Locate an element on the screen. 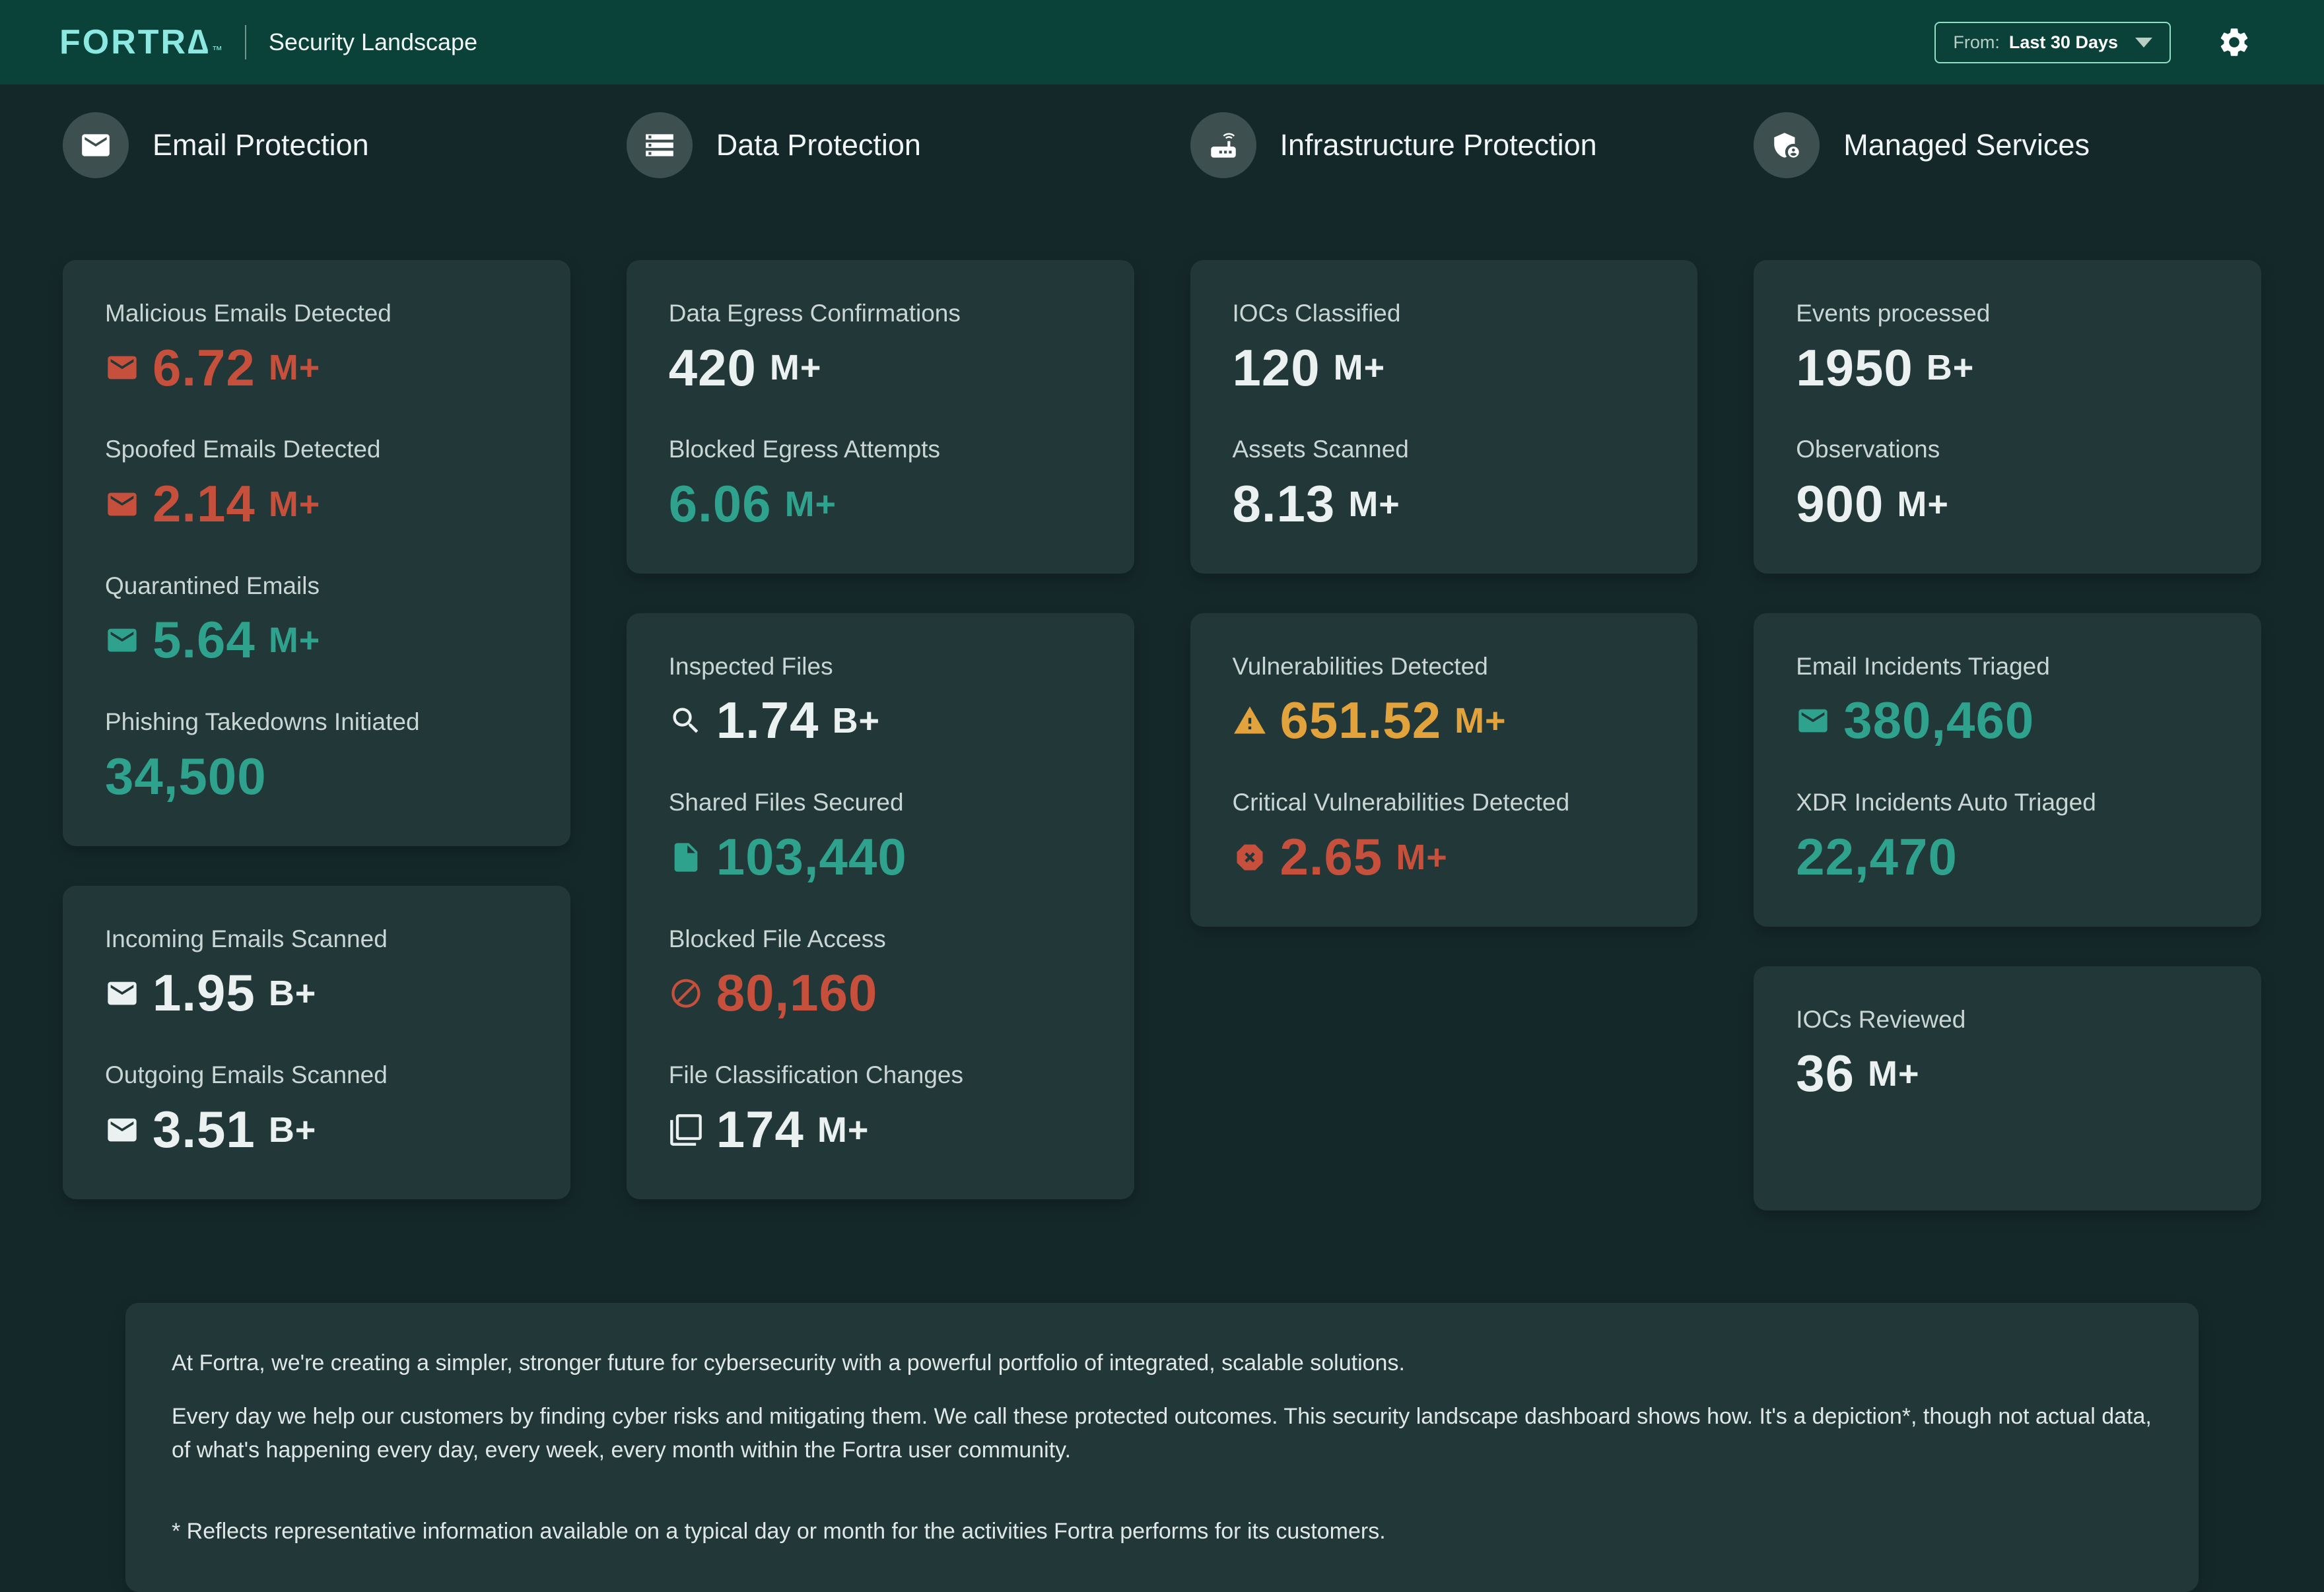 Image resolution: width=2324 pixels, height=1592 pixels. metric: Blocked Egress Attempts 6.06 M+ is located at coordinates (881, 483).